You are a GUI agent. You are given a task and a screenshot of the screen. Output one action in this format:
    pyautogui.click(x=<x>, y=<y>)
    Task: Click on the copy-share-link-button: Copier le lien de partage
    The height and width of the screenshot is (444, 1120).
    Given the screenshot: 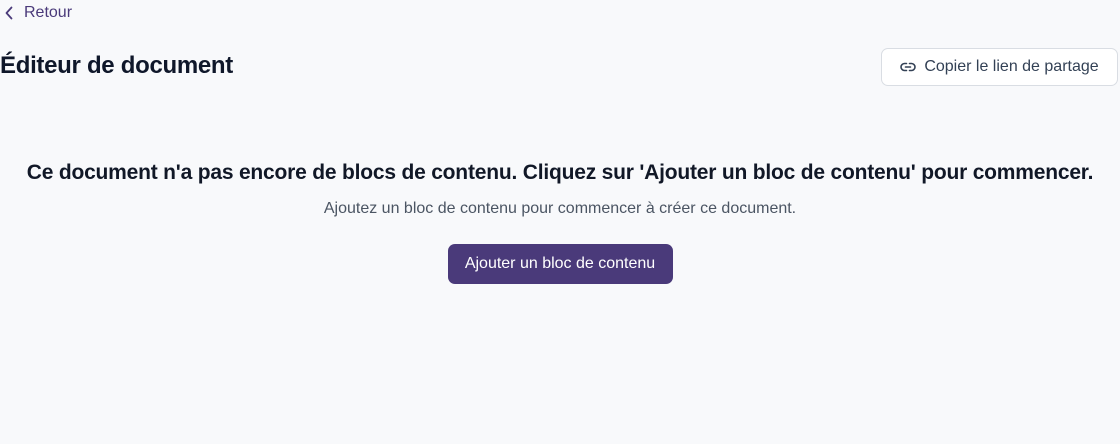 What is the action you would take?
    pyautogui.click(x=999, y=67)
    